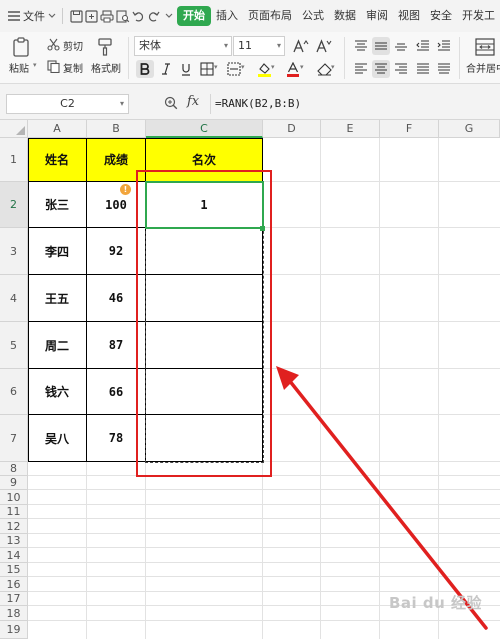 This screenshot has height=639, width=500. I want to click on underline-icon, so click(186, 69).